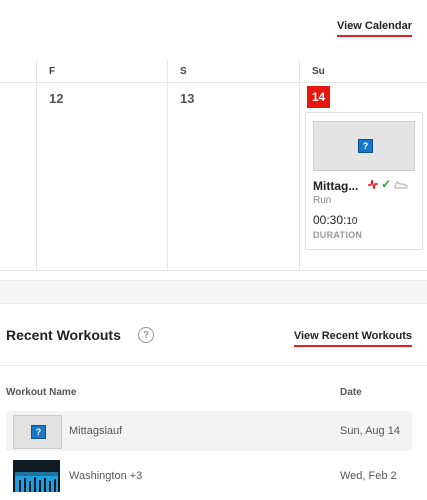 Image resolution: width=427 pixels, height=500 pixels. I want to click on column-header-workout-name: Workout Name, so click(41, 392).